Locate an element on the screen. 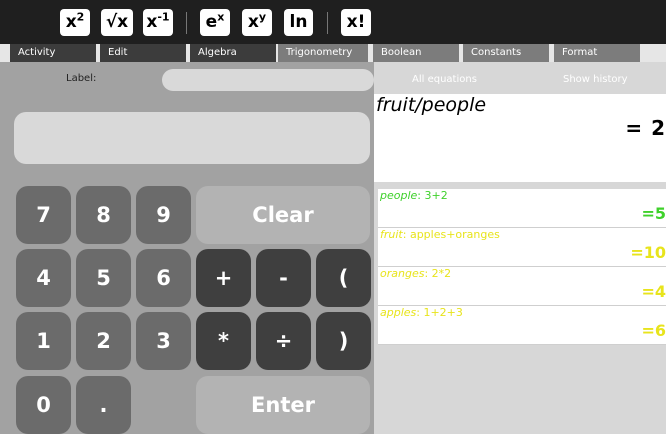 Image resolution: width=666 pixels, height=434 pixels. key-2: 2 is located at coordinates (103, 341).